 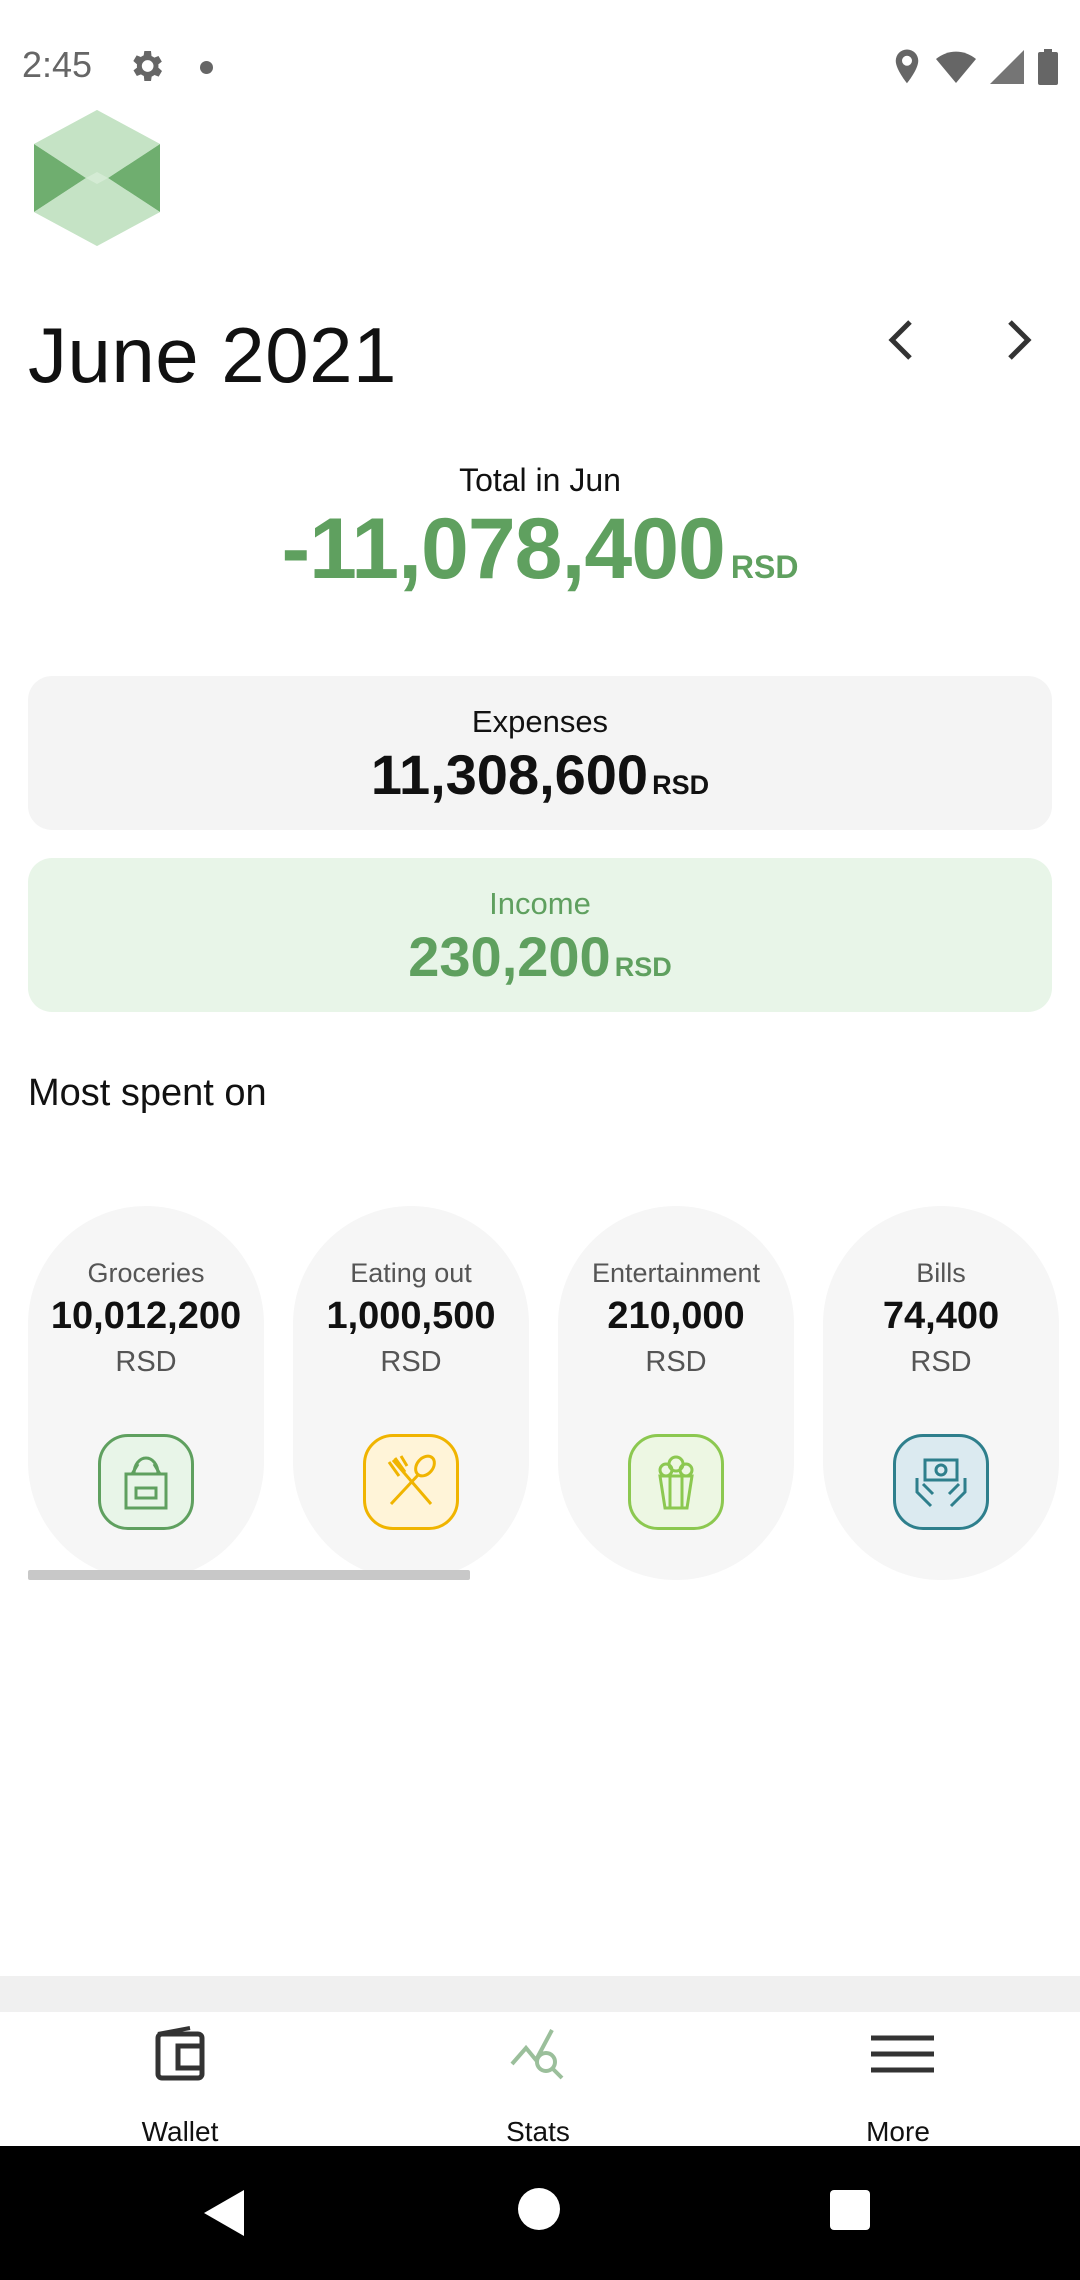 I want to click on signal-icon, so click(x=1007, y=67).